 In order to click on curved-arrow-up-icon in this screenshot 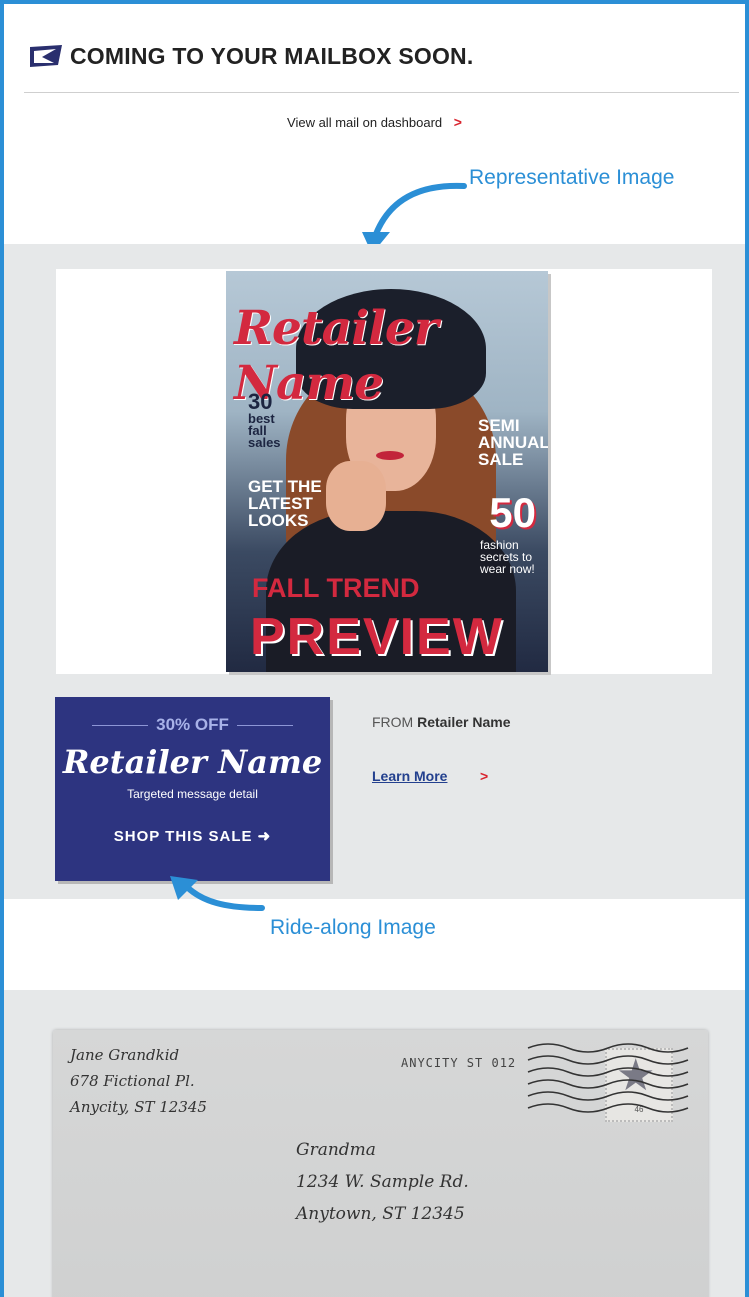, I will do `click(217, 893)`.